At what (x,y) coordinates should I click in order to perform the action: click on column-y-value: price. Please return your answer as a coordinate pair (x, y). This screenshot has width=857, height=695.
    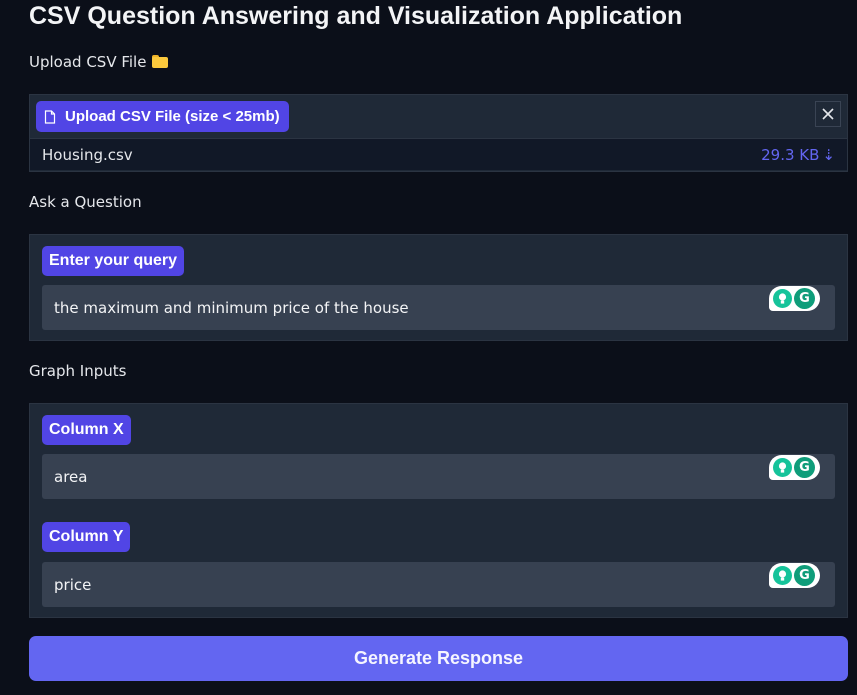
    Looking at the image, I should click on (73, 584).